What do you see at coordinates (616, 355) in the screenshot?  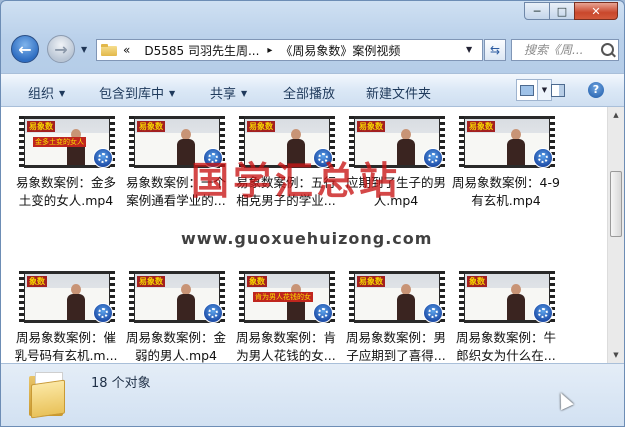 I see `scroll-down-button: ▼` at bounding box center [616, 355].